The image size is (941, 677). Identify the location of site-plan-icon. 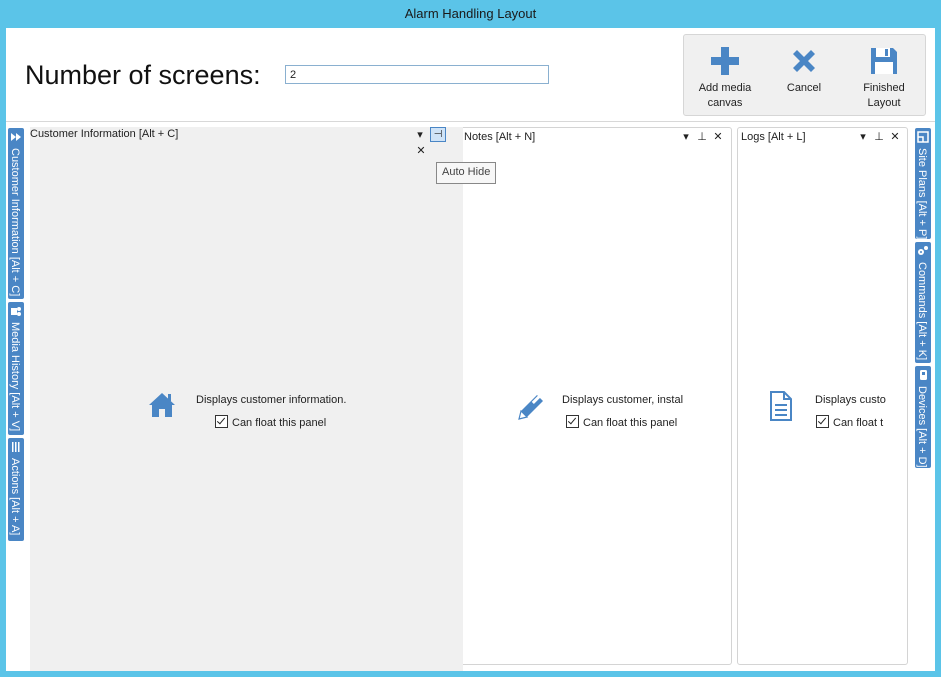
(923, 137).